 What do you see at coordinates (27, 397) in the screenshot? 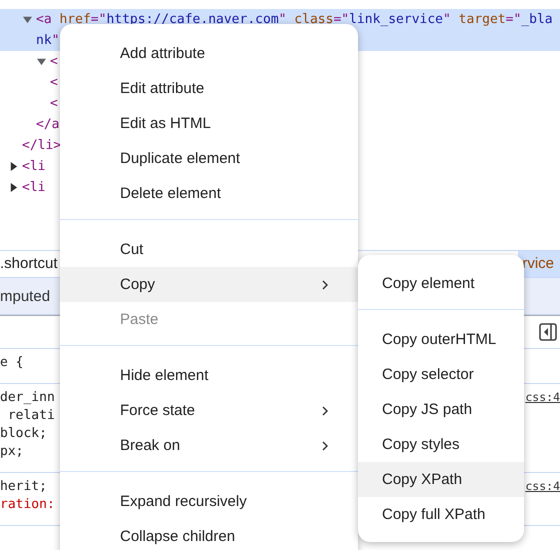
I see `css-text: der_inn` at bounding box center [27, 397].